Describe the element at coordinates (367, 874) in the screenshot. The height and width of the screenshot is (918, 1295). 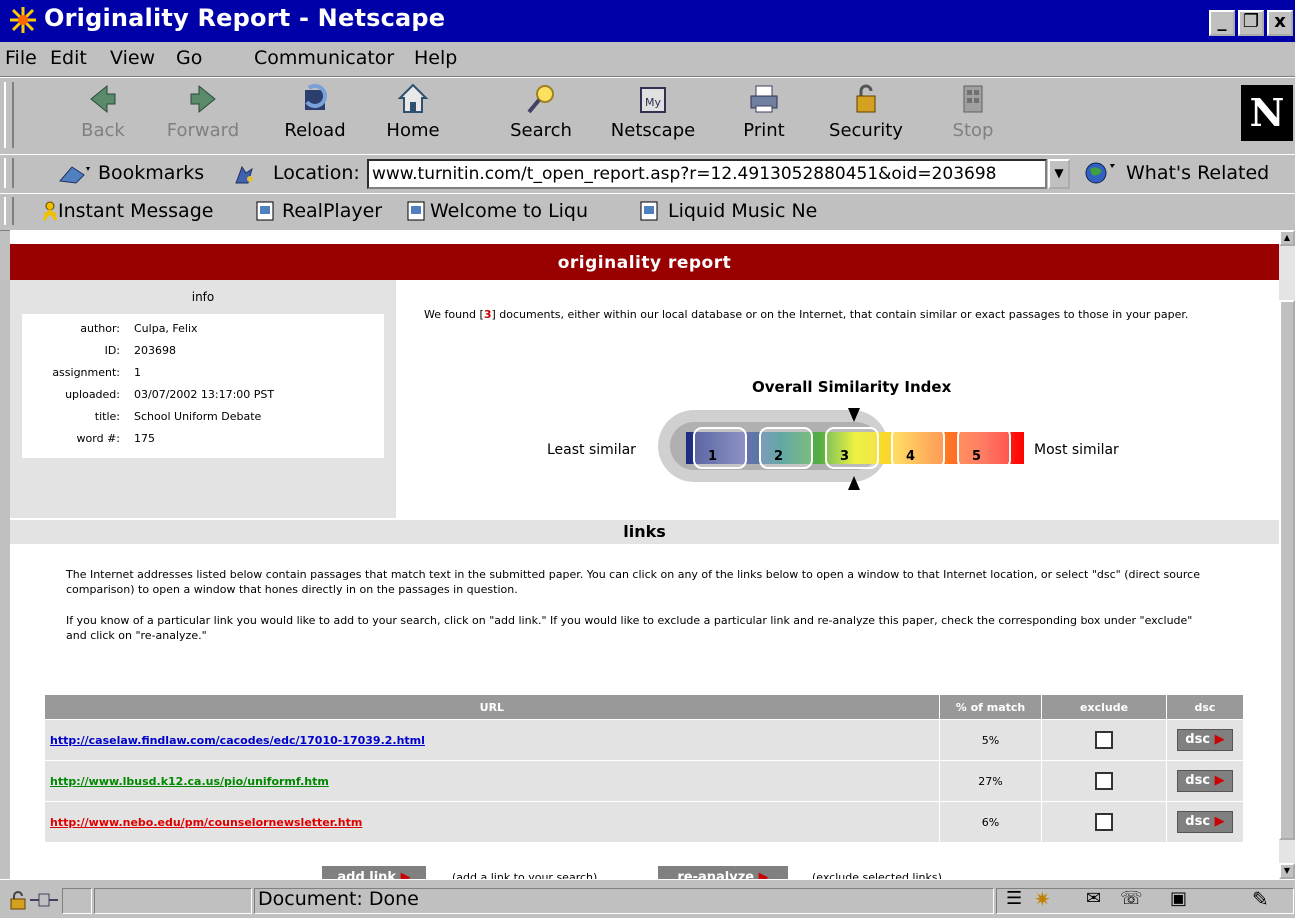
I see `add-link-label: add link` at that location.